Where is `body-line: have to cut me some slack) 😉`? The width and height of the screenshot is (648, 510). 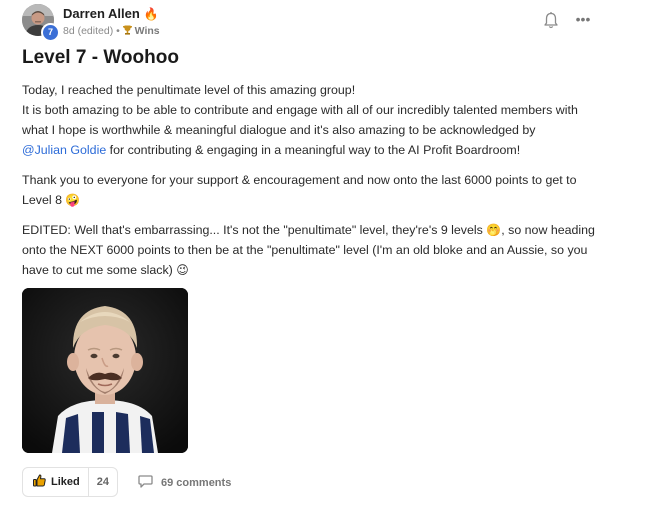 body-line: have to cut me some slack) 😉 is located at coordinates (322, 270).